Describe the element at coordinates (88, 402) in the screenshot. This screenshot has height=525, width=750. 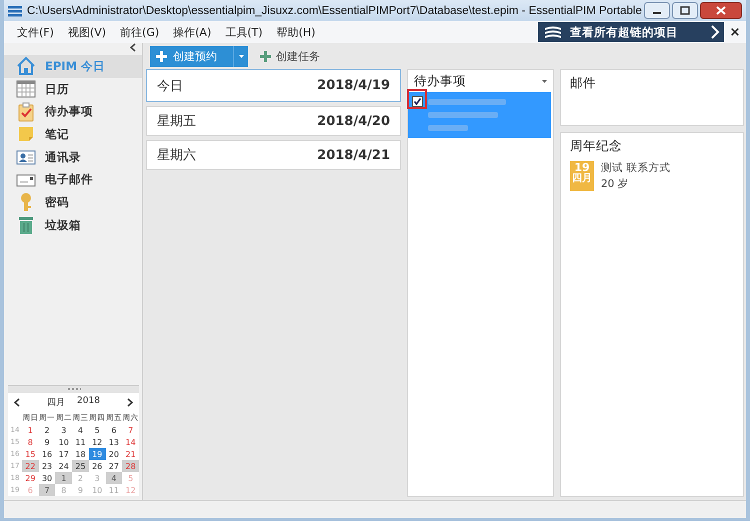
I see `year-label: 2018` at that location.